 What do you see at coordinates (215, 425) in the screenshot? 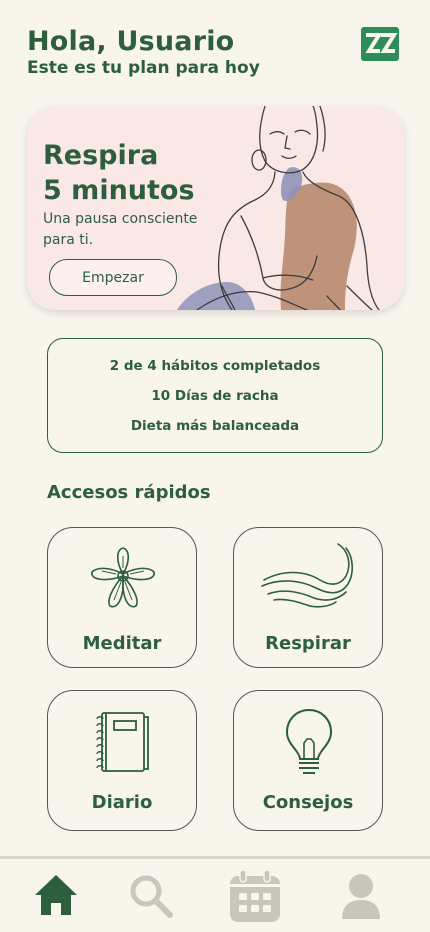
I see `diet-text: Dieta más balanceada` at bounding box center [215, 425].